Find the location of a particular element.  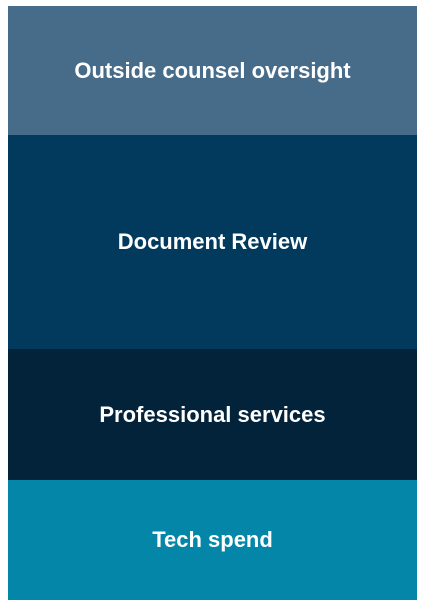

block-label: Document Review is located at coordinates (212, 241).